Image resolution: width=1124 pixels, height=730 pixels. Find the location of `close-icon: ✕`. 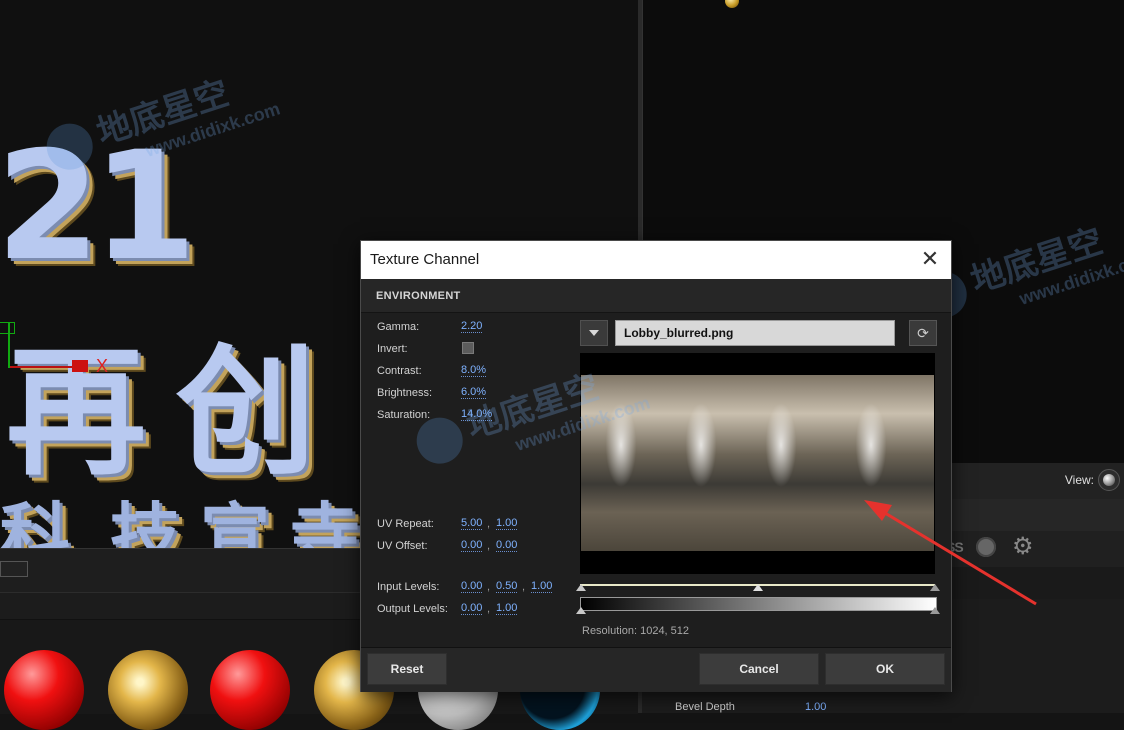

close-icon: ✕ is located at coordinates (930, 260).